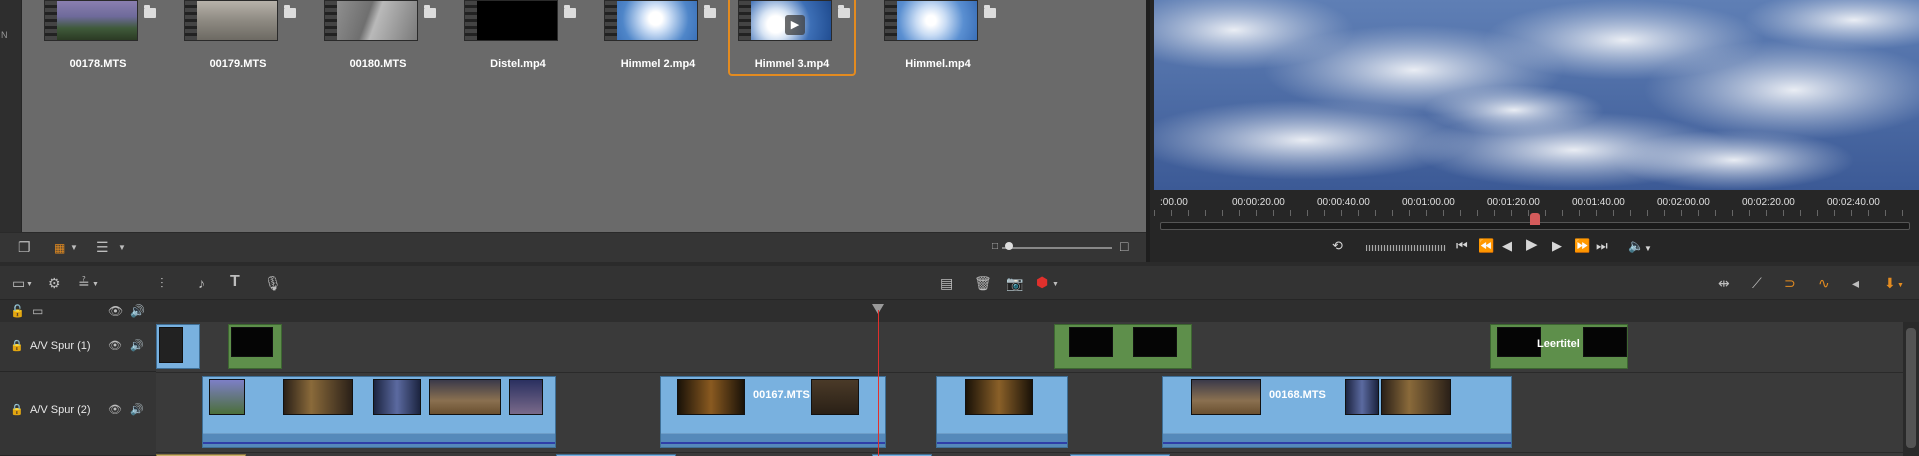 This screenshot has height=456, width=1919. Describe the element at coordinates (24, 247) in the screenshot. I see `copy-icon: ❐` at that location.